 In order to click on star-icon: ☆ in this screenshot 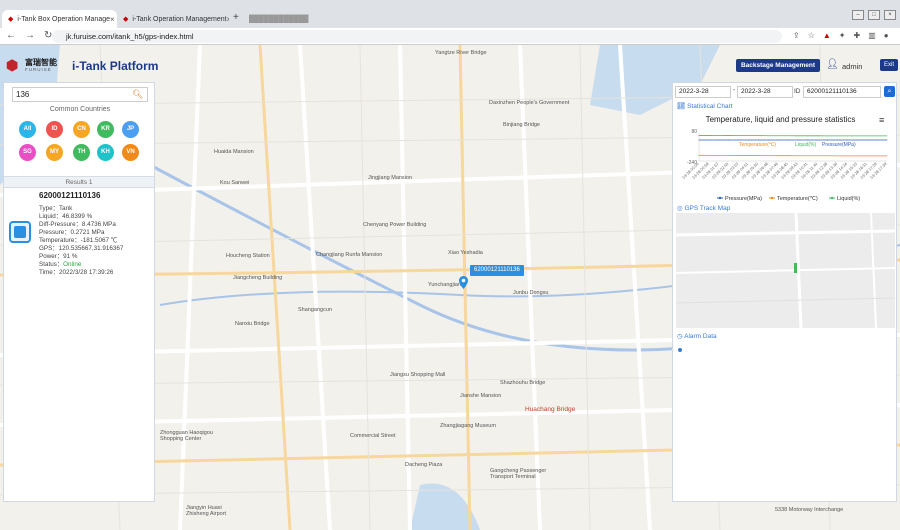, I will do `click(811, 35)`.